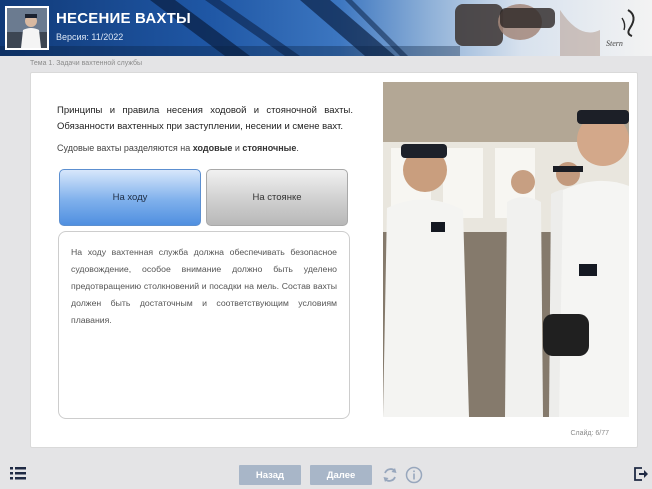  What do you see at coordinates (130, 197) in the screenshot?
I see `tab-underway: На ходу` at bounding box center [130, 197].